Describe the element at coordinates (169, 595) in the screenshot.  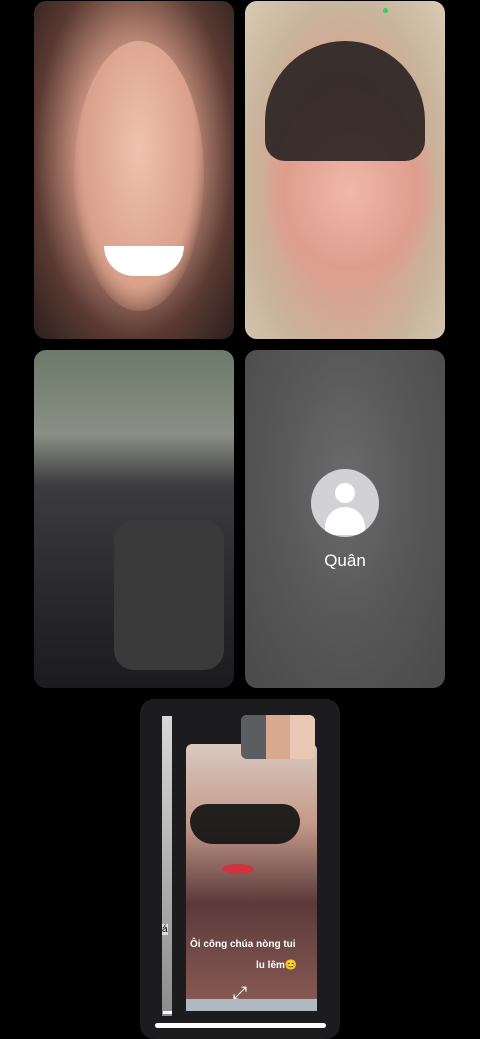
I see `car-interior-scene` at that location.